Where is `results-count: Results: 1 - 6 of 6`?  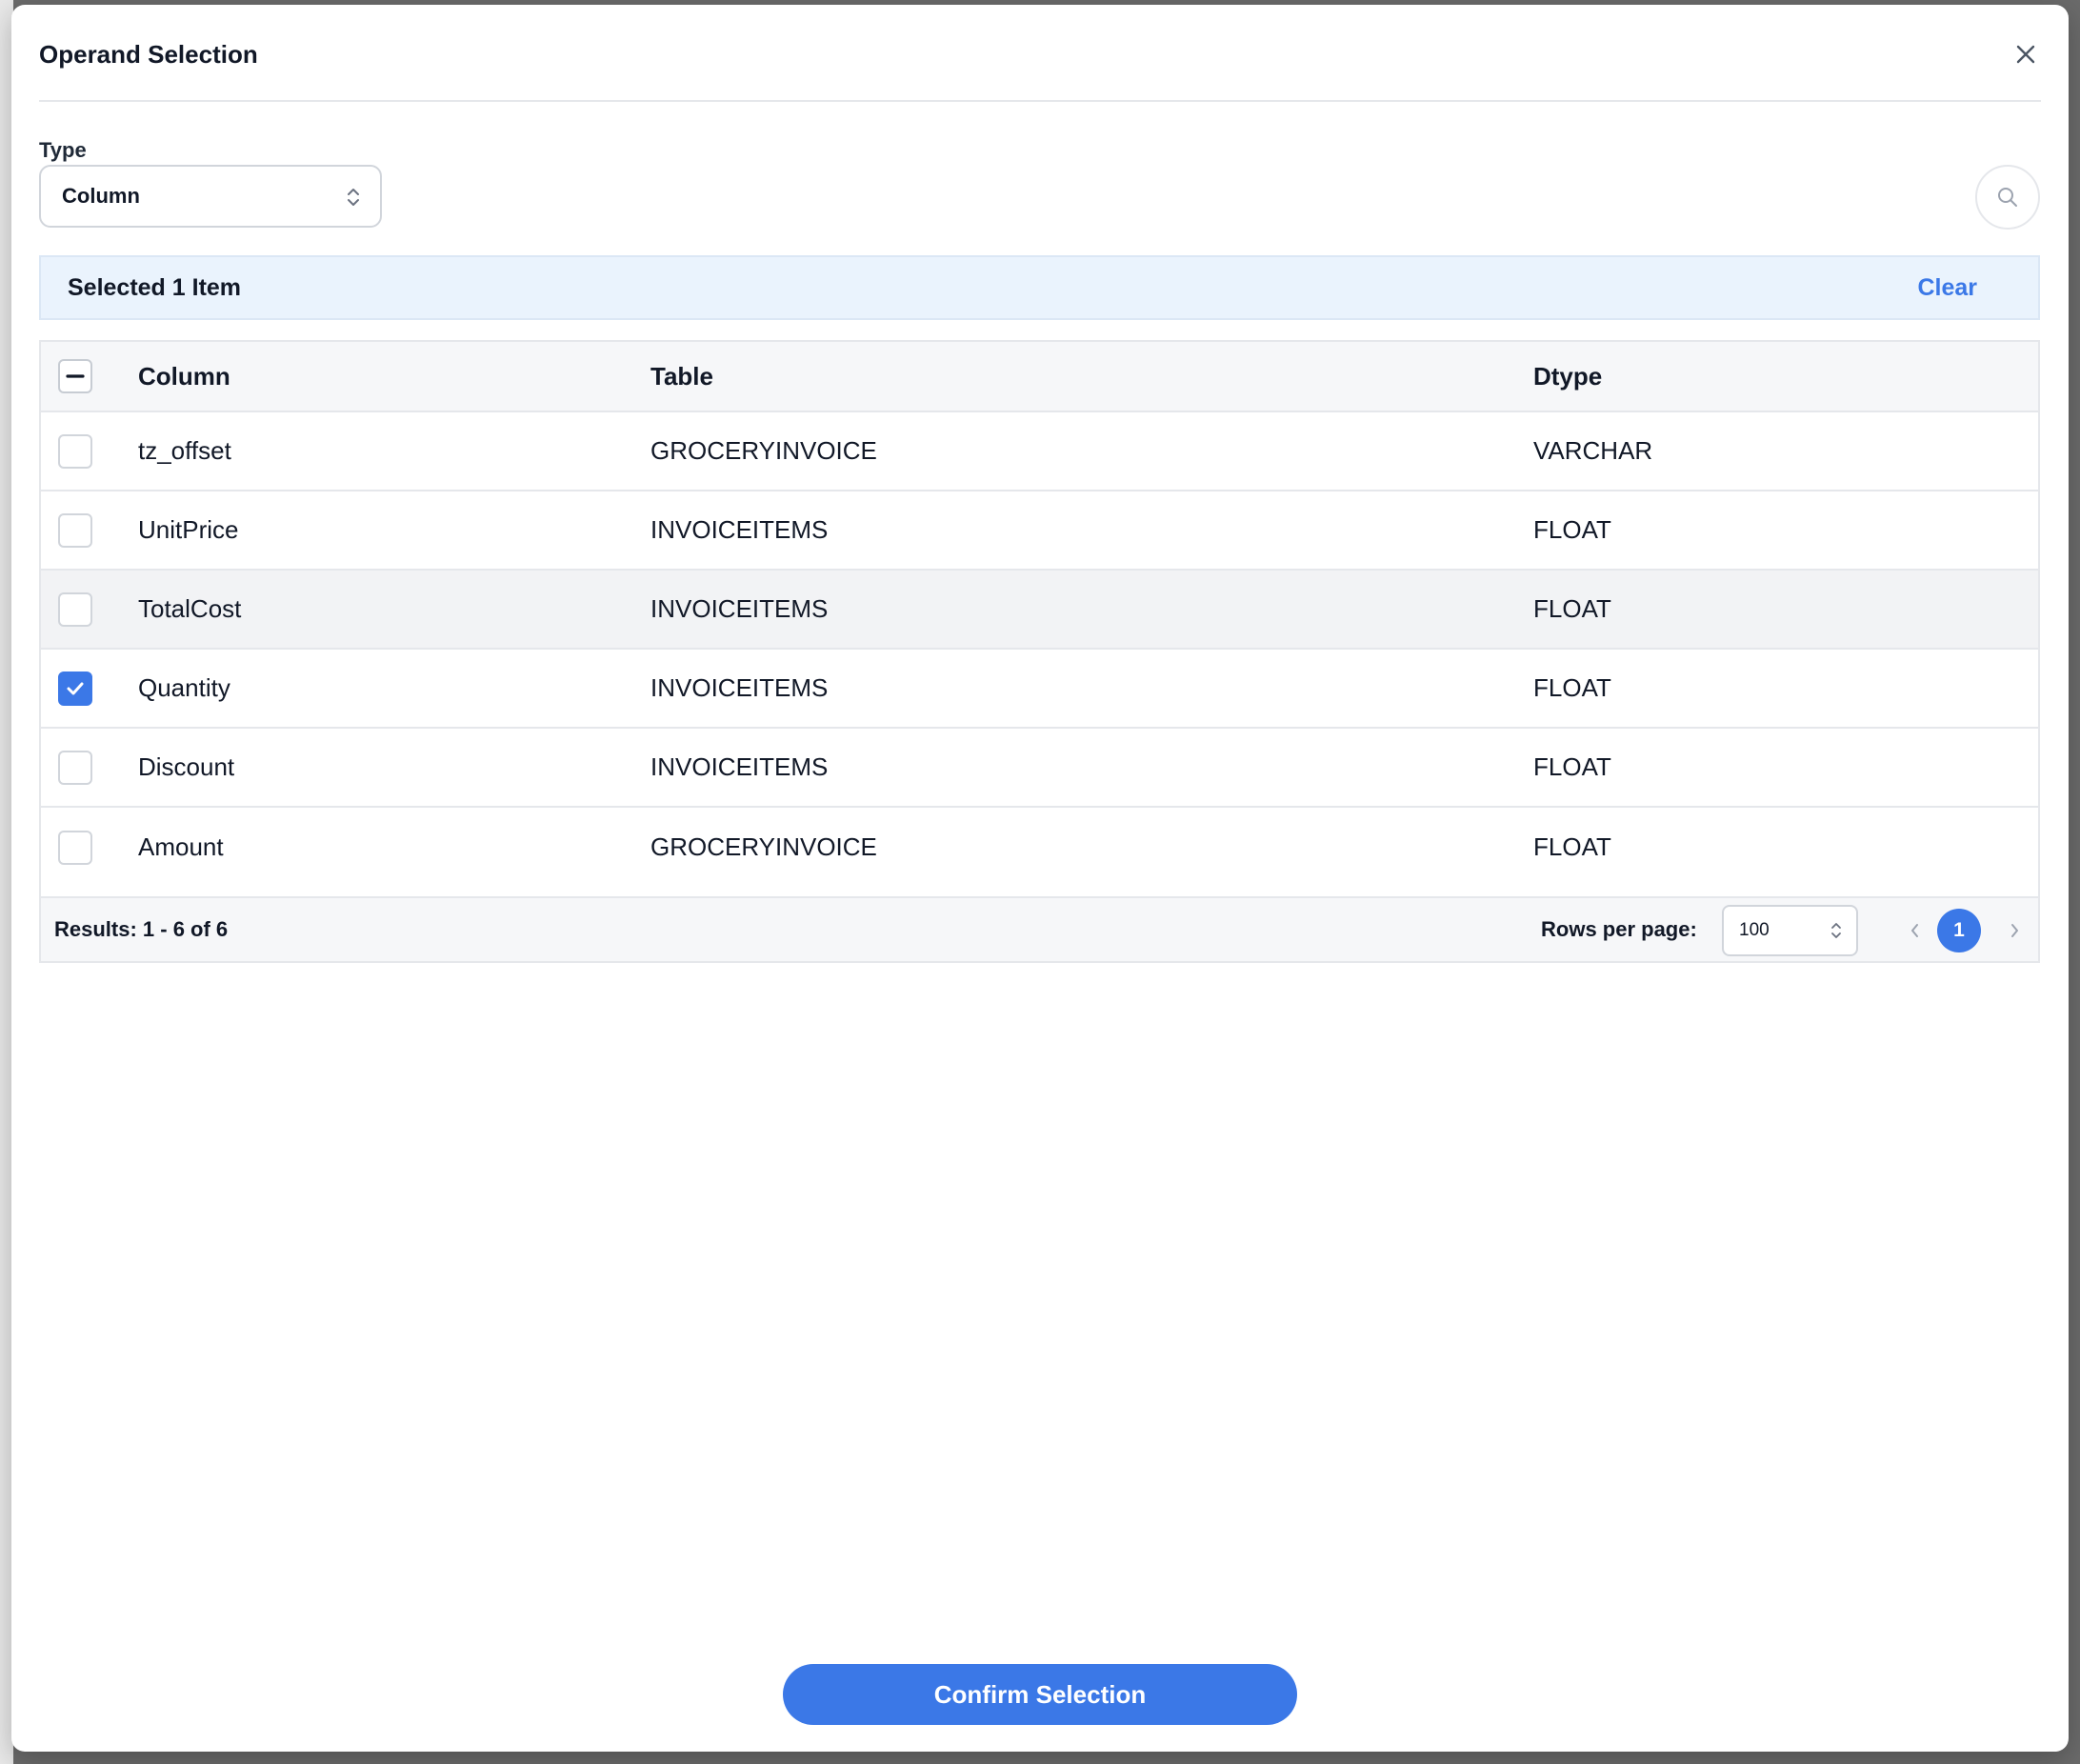 results-count: Results: 1 - 6 of 6 is located at coordinates (141, 929).